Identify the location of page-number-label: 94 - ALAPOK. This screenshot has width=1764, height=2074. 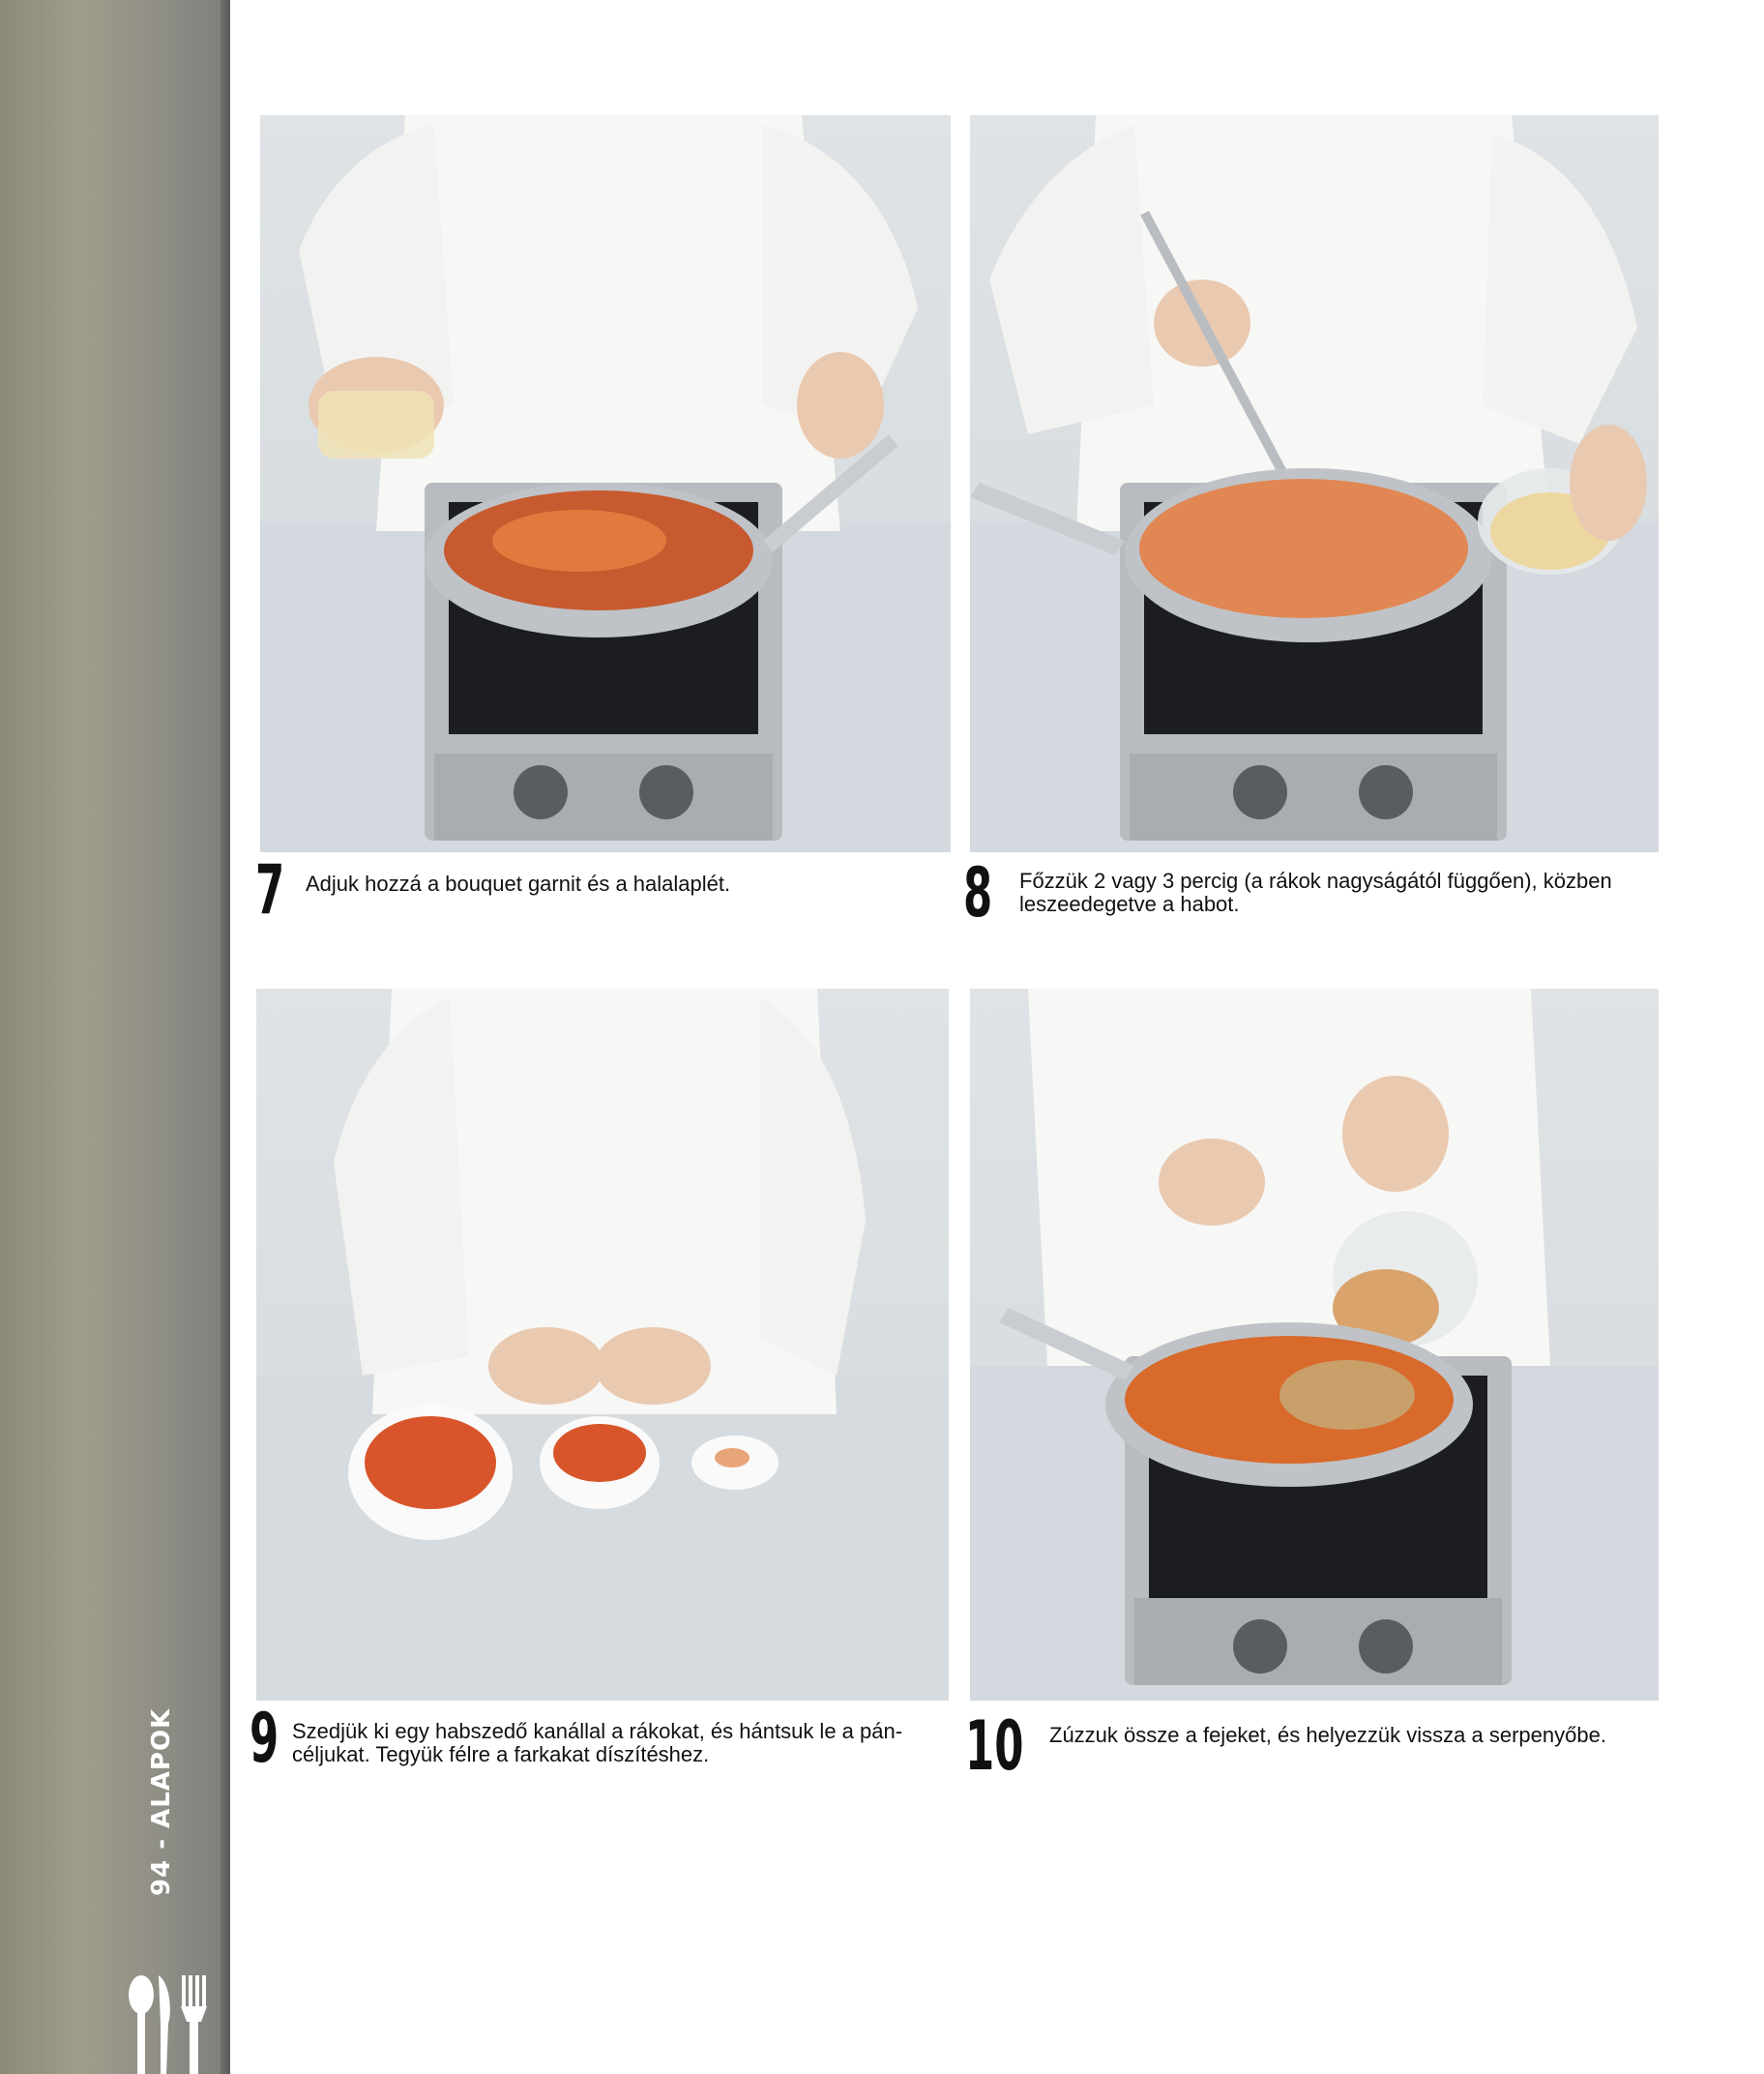
(161, 1801).